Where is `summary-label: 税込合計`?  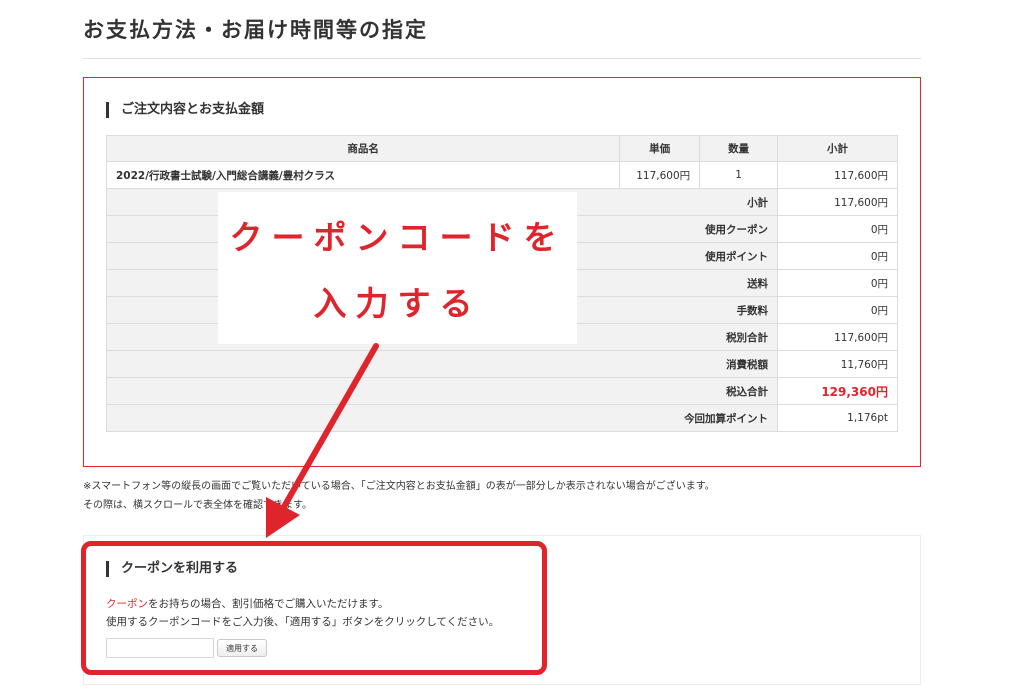 summary-label: 税込合計 is located at coordinates (442, 391).